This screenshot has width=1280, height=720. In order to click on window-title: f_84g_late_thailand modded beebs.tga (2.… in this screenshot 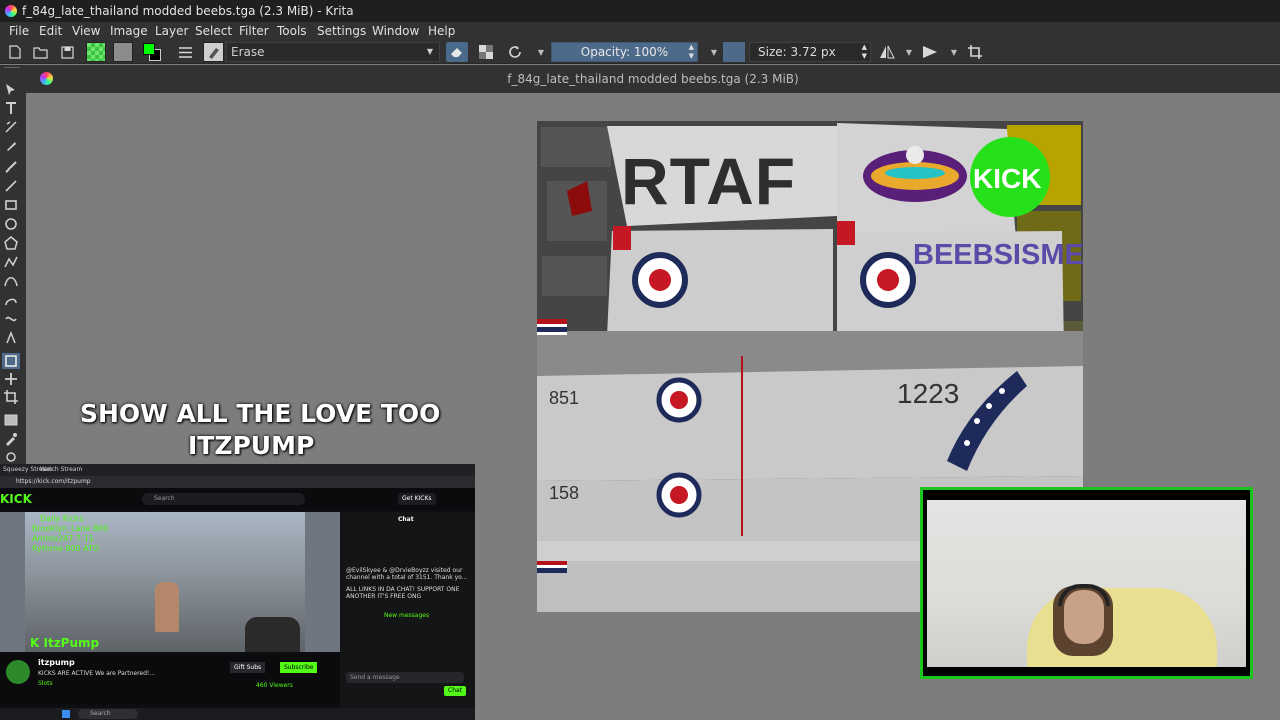, I will do `click(188, 11)`.